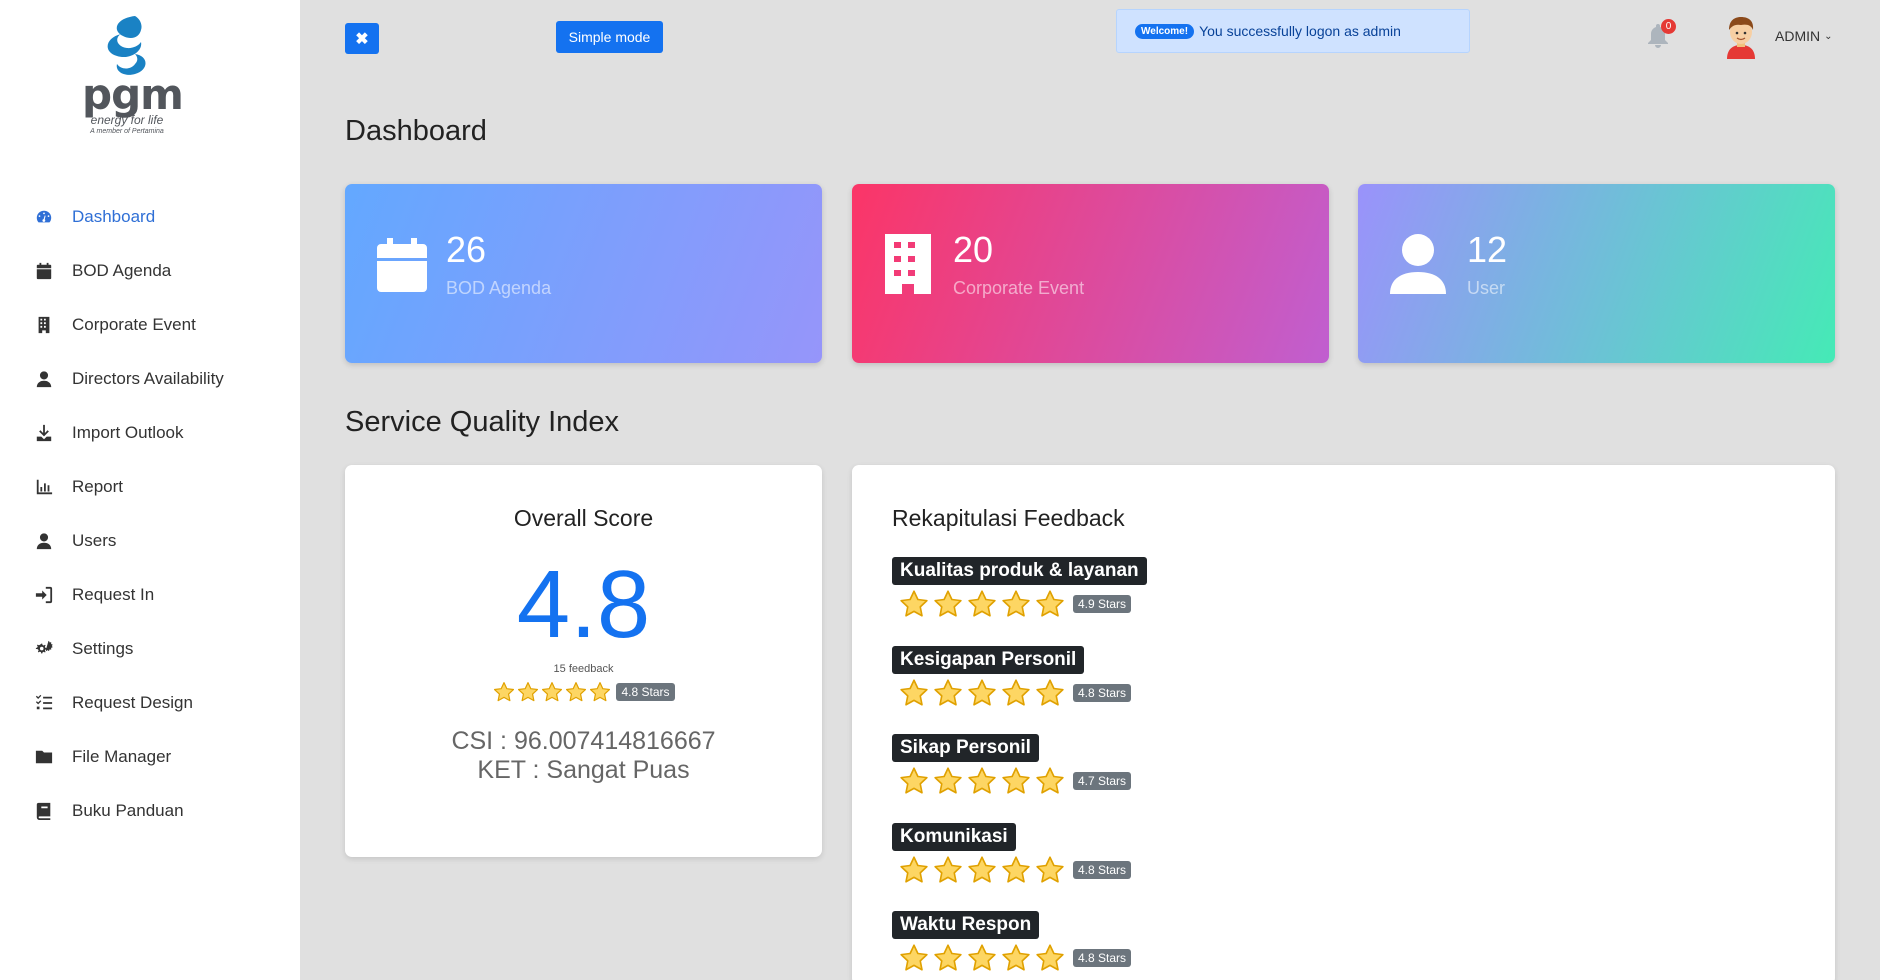 Image resolution: width=1880 pixels, height=980 pixels. What do you see at coordinates (44, 757) in the screenshot?
I see `folder-icon` at bounding box center [44, 757].